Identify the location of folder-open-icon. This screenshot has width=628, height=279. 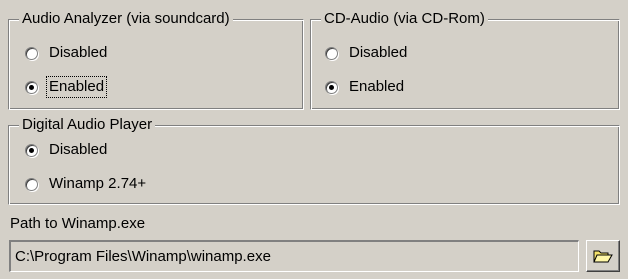
(603, 256).